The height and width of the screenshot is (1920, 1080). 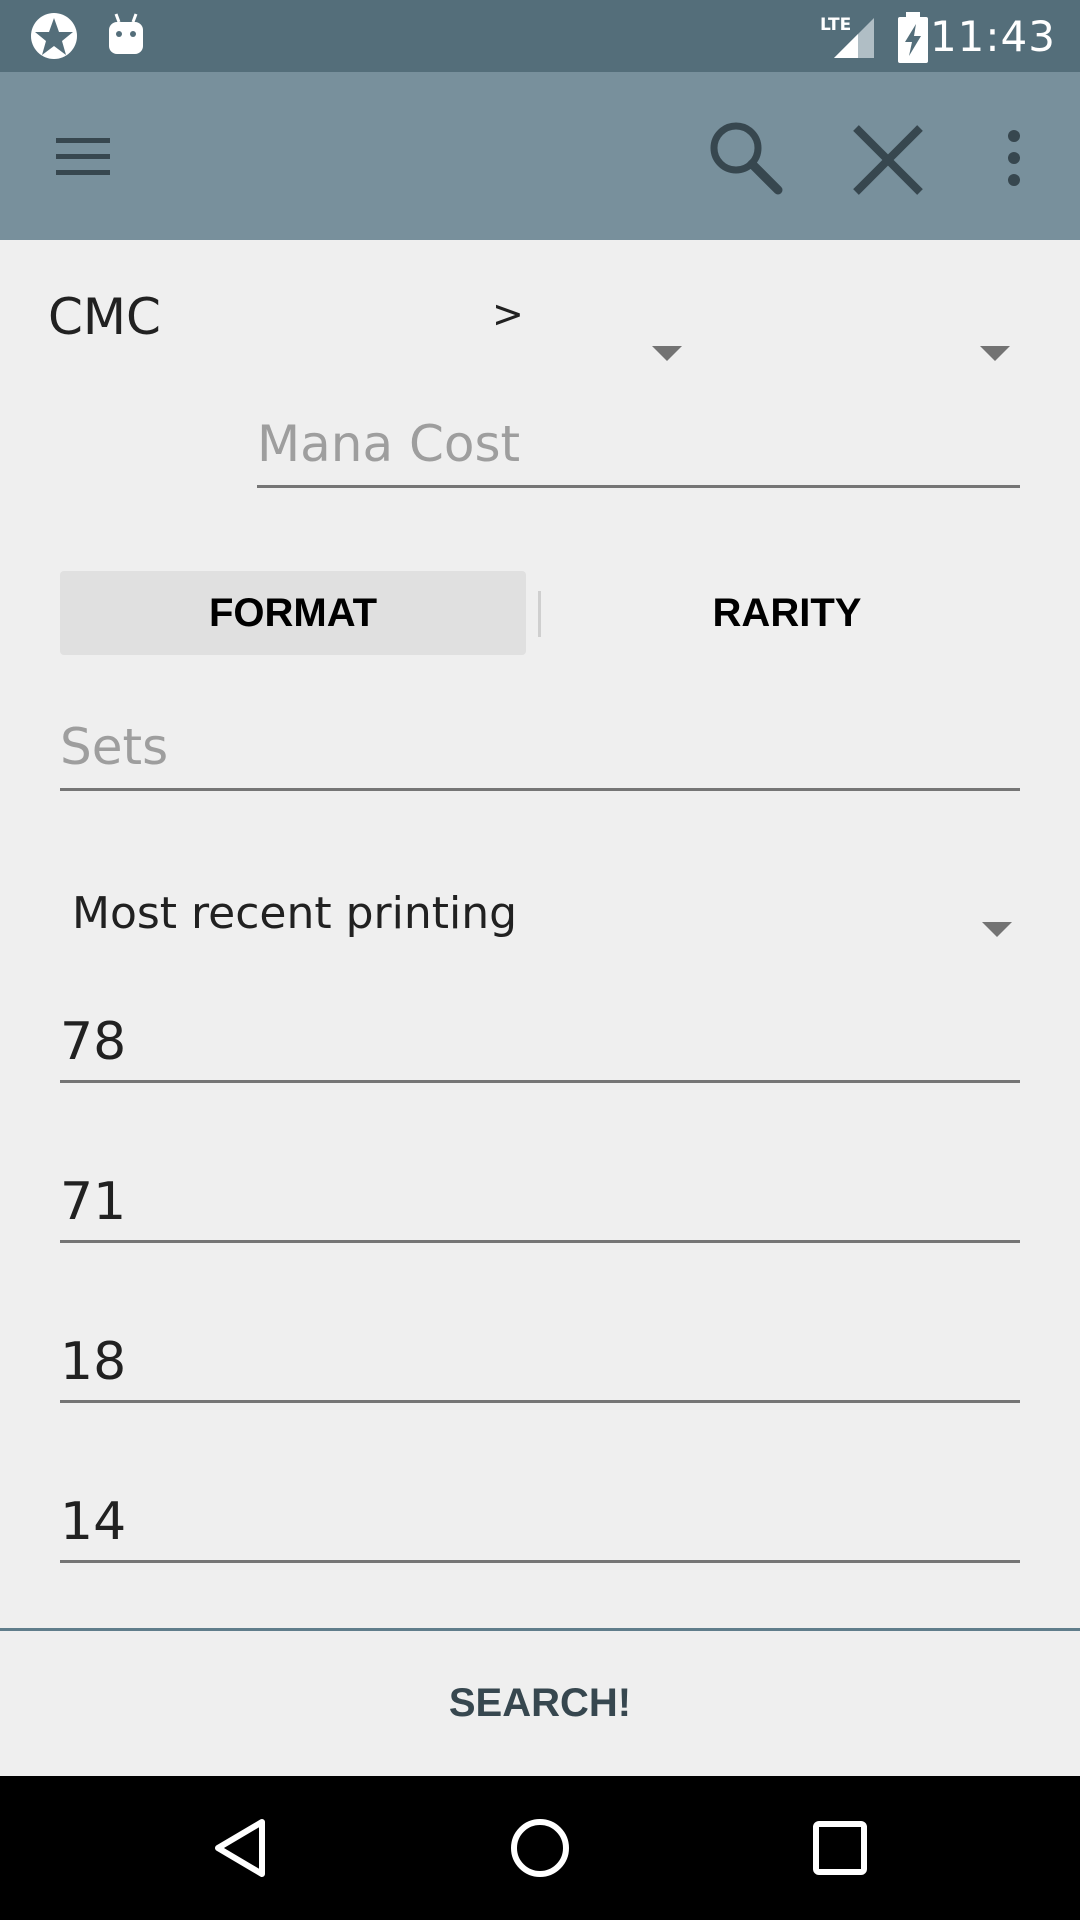 What do you see at coordinates (992, 36) in the screenshot?
I see `status-time: 11:43` at bounding box center [992, 36].